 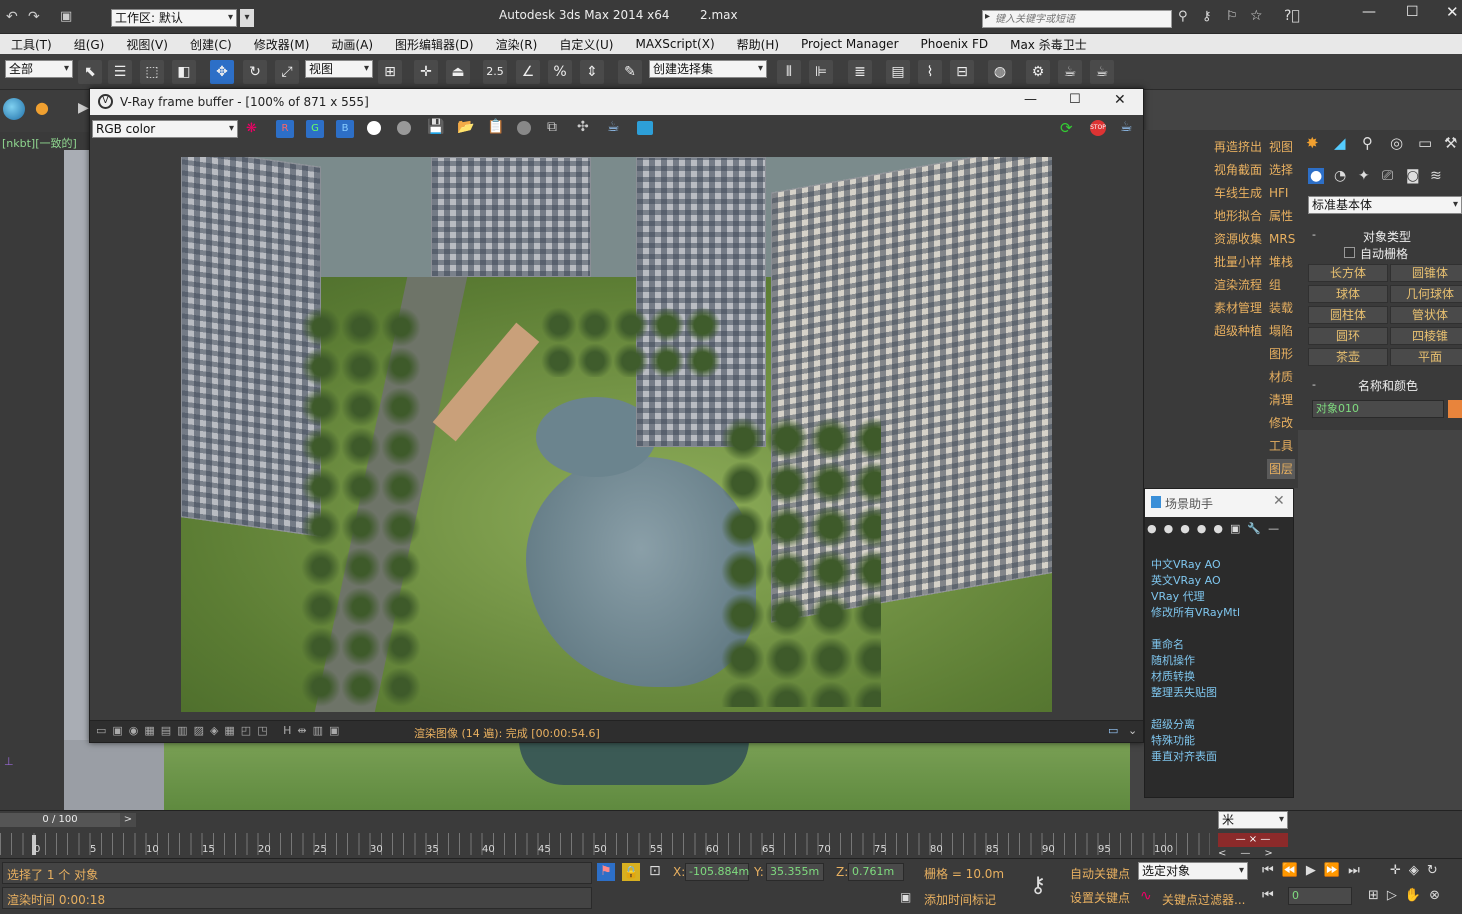 What do you see at coordinates (586, 44) in the screenshot?
I see `menu-customize: 自定义(U)` at bounding box center [586, 44].